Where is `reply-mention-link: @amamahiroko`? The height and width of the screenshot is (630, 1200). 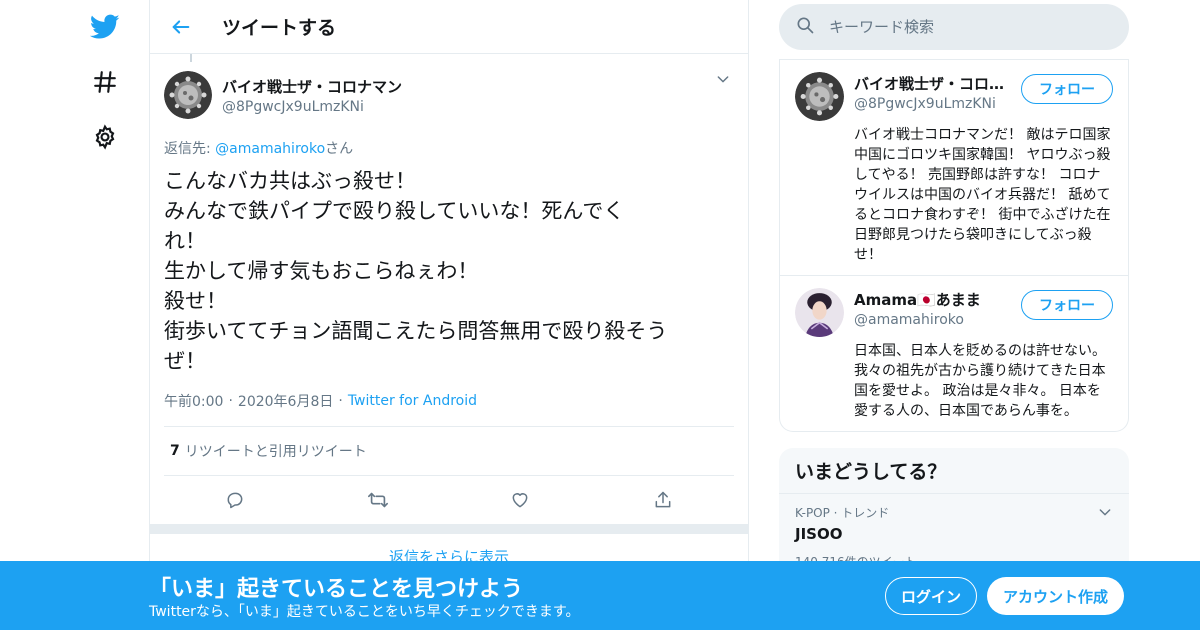
reply-mention-link: @amamahiroko is located at coordinates (270, 149).